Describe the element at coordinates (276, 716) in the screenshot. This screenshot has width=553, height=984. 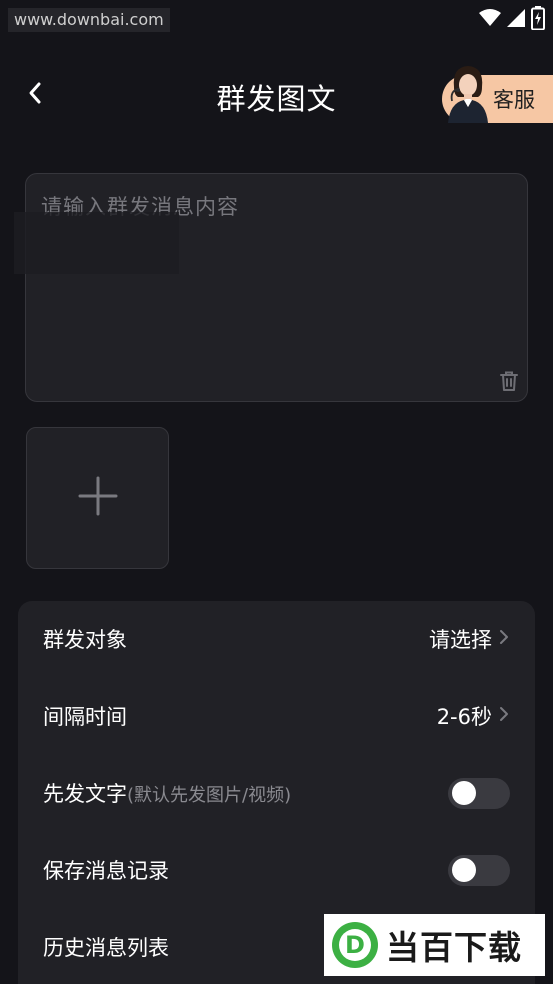
I see `interval-row: 间隔时间 2-6秒` at that location.